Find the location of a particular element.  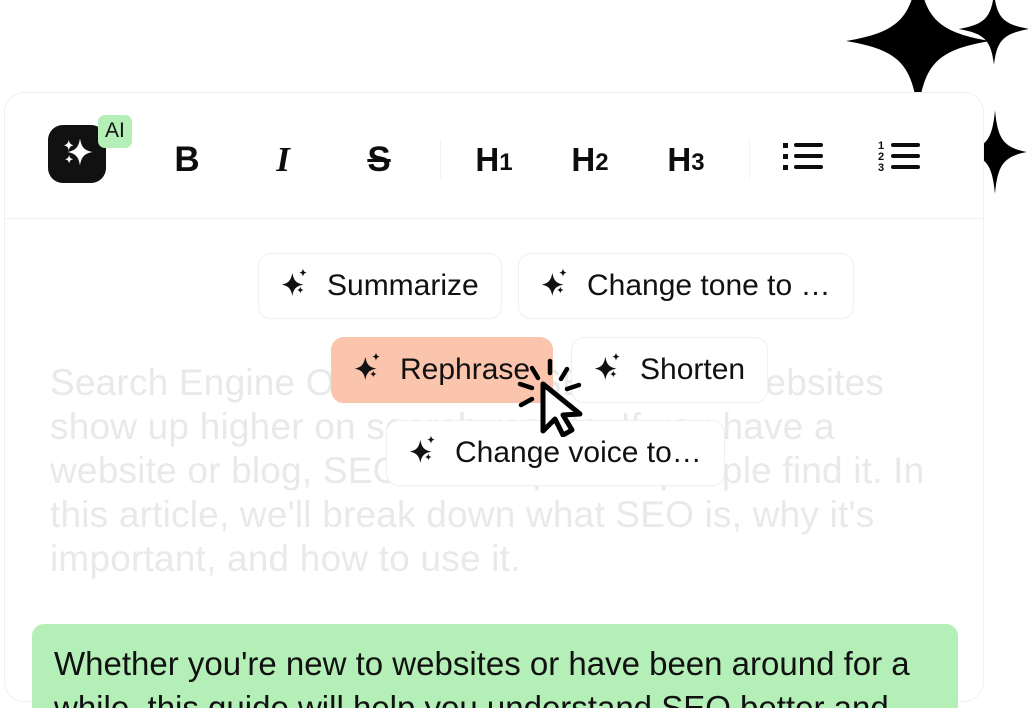

heading-1-number: 1 is located at coordinates (506, 162).